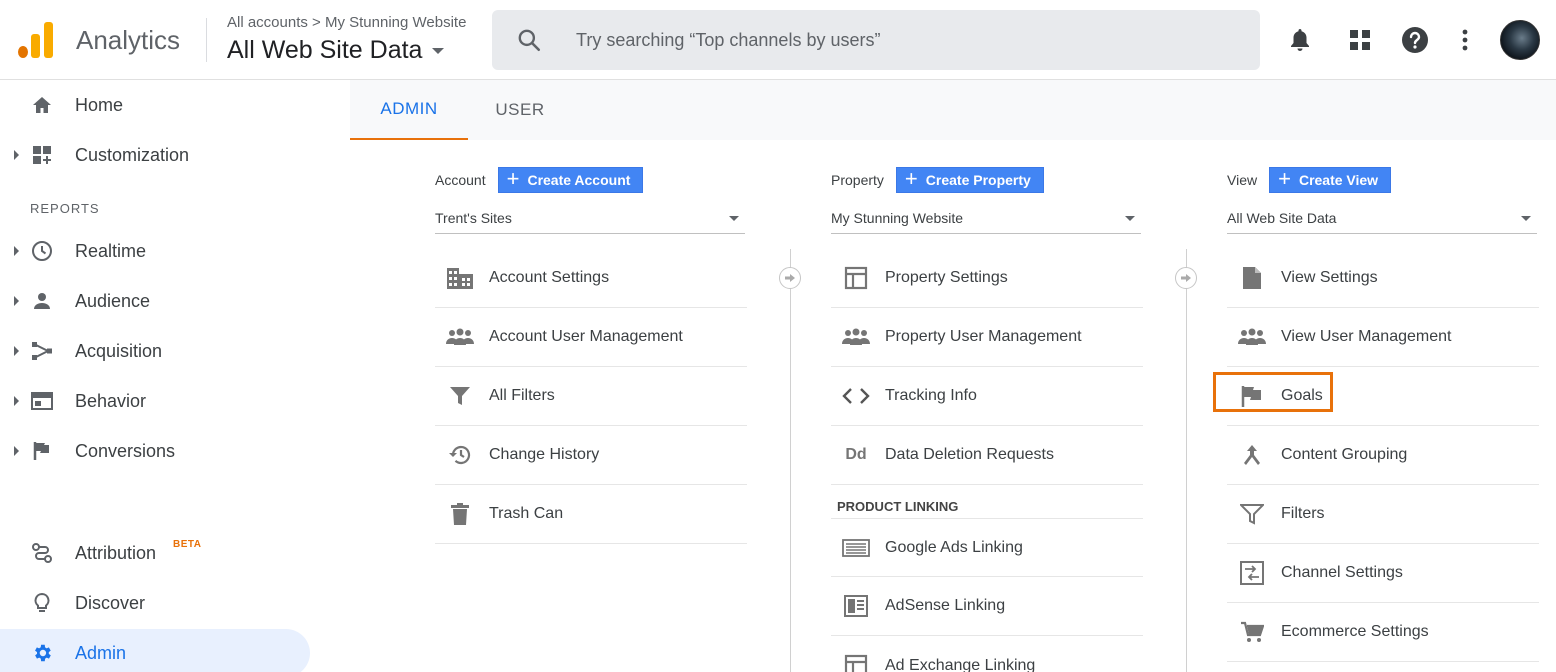  I want to click on nav-conversions: Conversions, so click(175, 451).